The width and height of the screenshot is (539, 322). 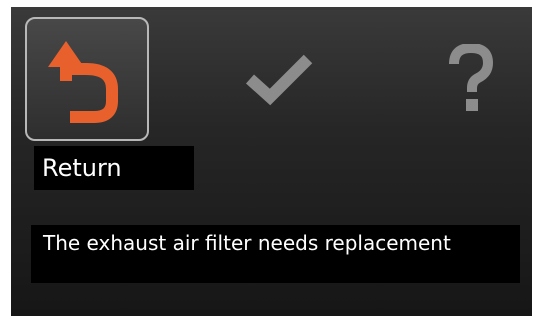 I want to click on selected-item-label: Return, so click(x=114, y=168).